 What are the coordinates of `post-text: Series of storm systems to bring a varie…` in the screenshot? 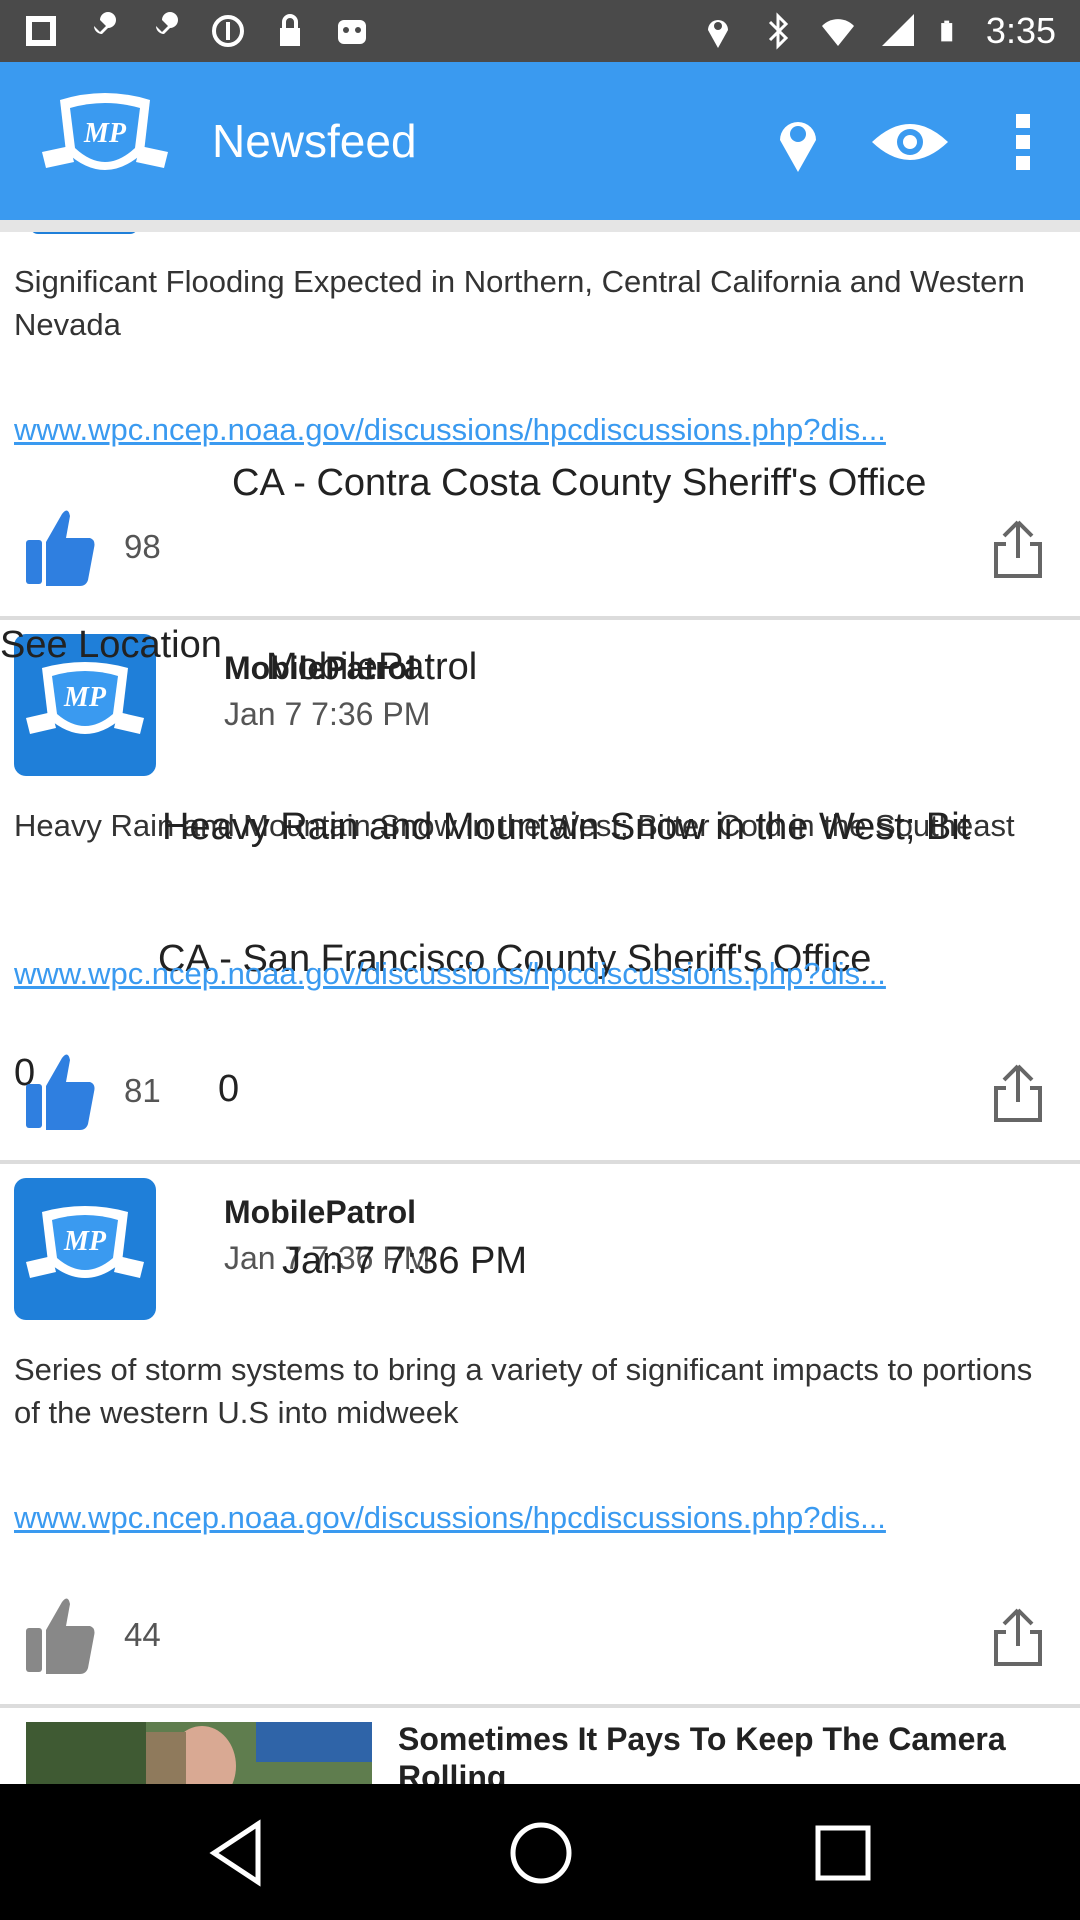 It's located at (523, 1391).